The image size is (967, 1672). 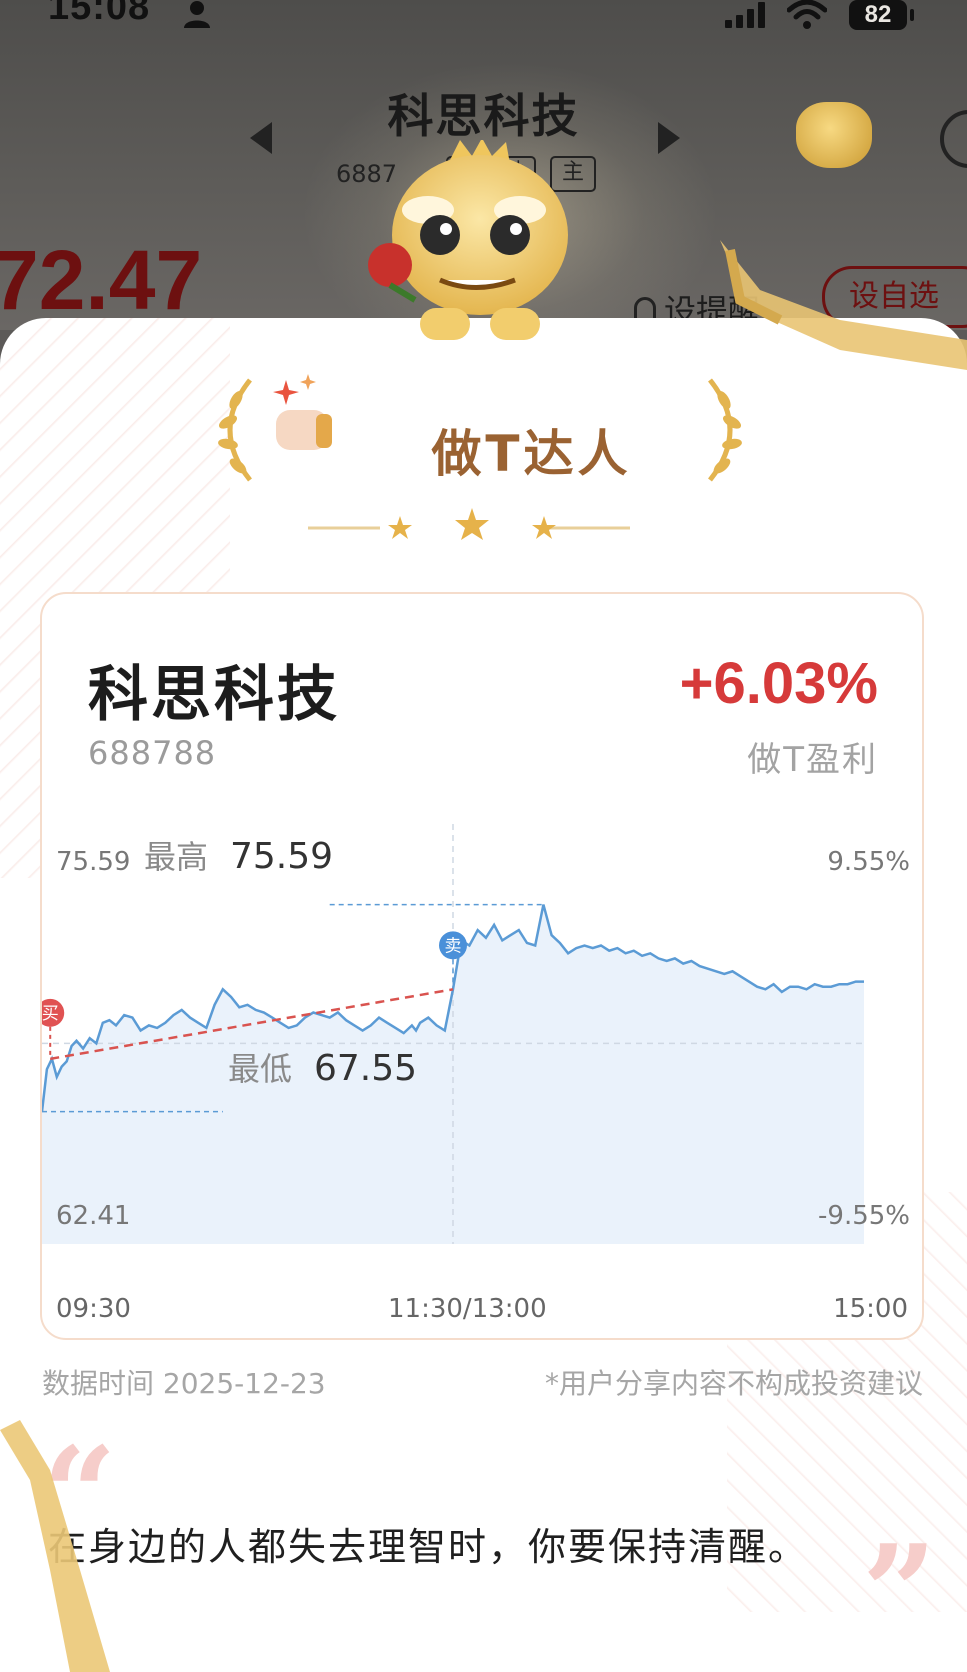 What do you see at coordinates (881, 15) in the screenshot?
I see `battery-icon: 82` at bounding box center [881, 15].